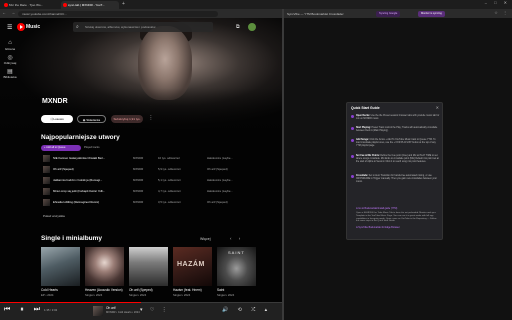  I want to click on sidebar-item-home: ⌂ Główna, so click(10, 45).